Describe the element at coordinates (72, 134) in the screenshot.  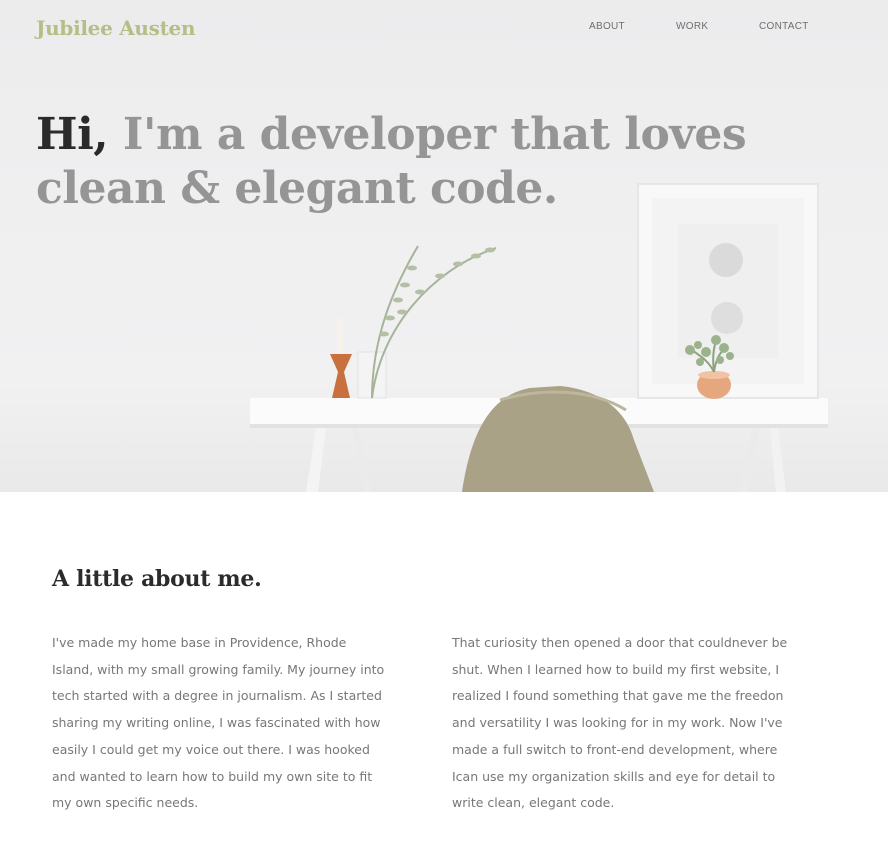
I see `hero-greeting: Hi,` at that location.